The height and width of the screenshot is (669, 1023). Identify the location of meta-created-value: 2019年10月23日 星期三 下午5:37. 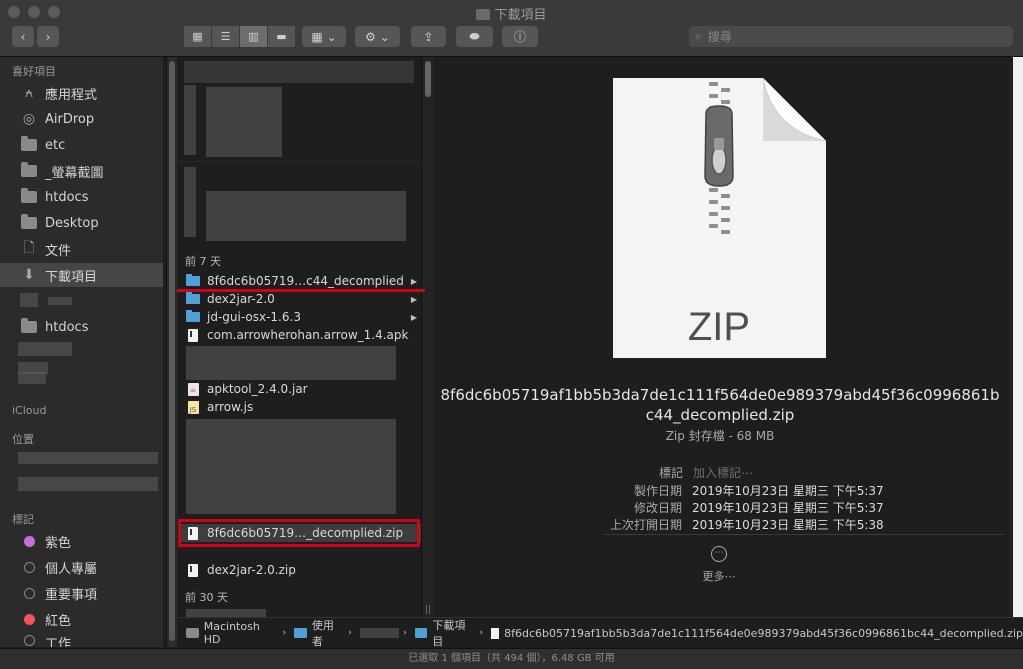
(788, 491).